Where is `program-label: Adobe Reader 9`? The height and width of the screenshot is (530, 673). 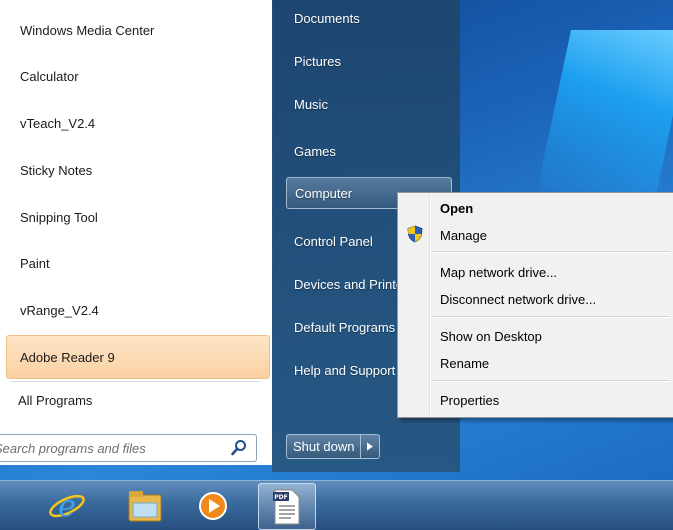
program-label: Adobe Reader 9 is located at coordinates (67, 357).